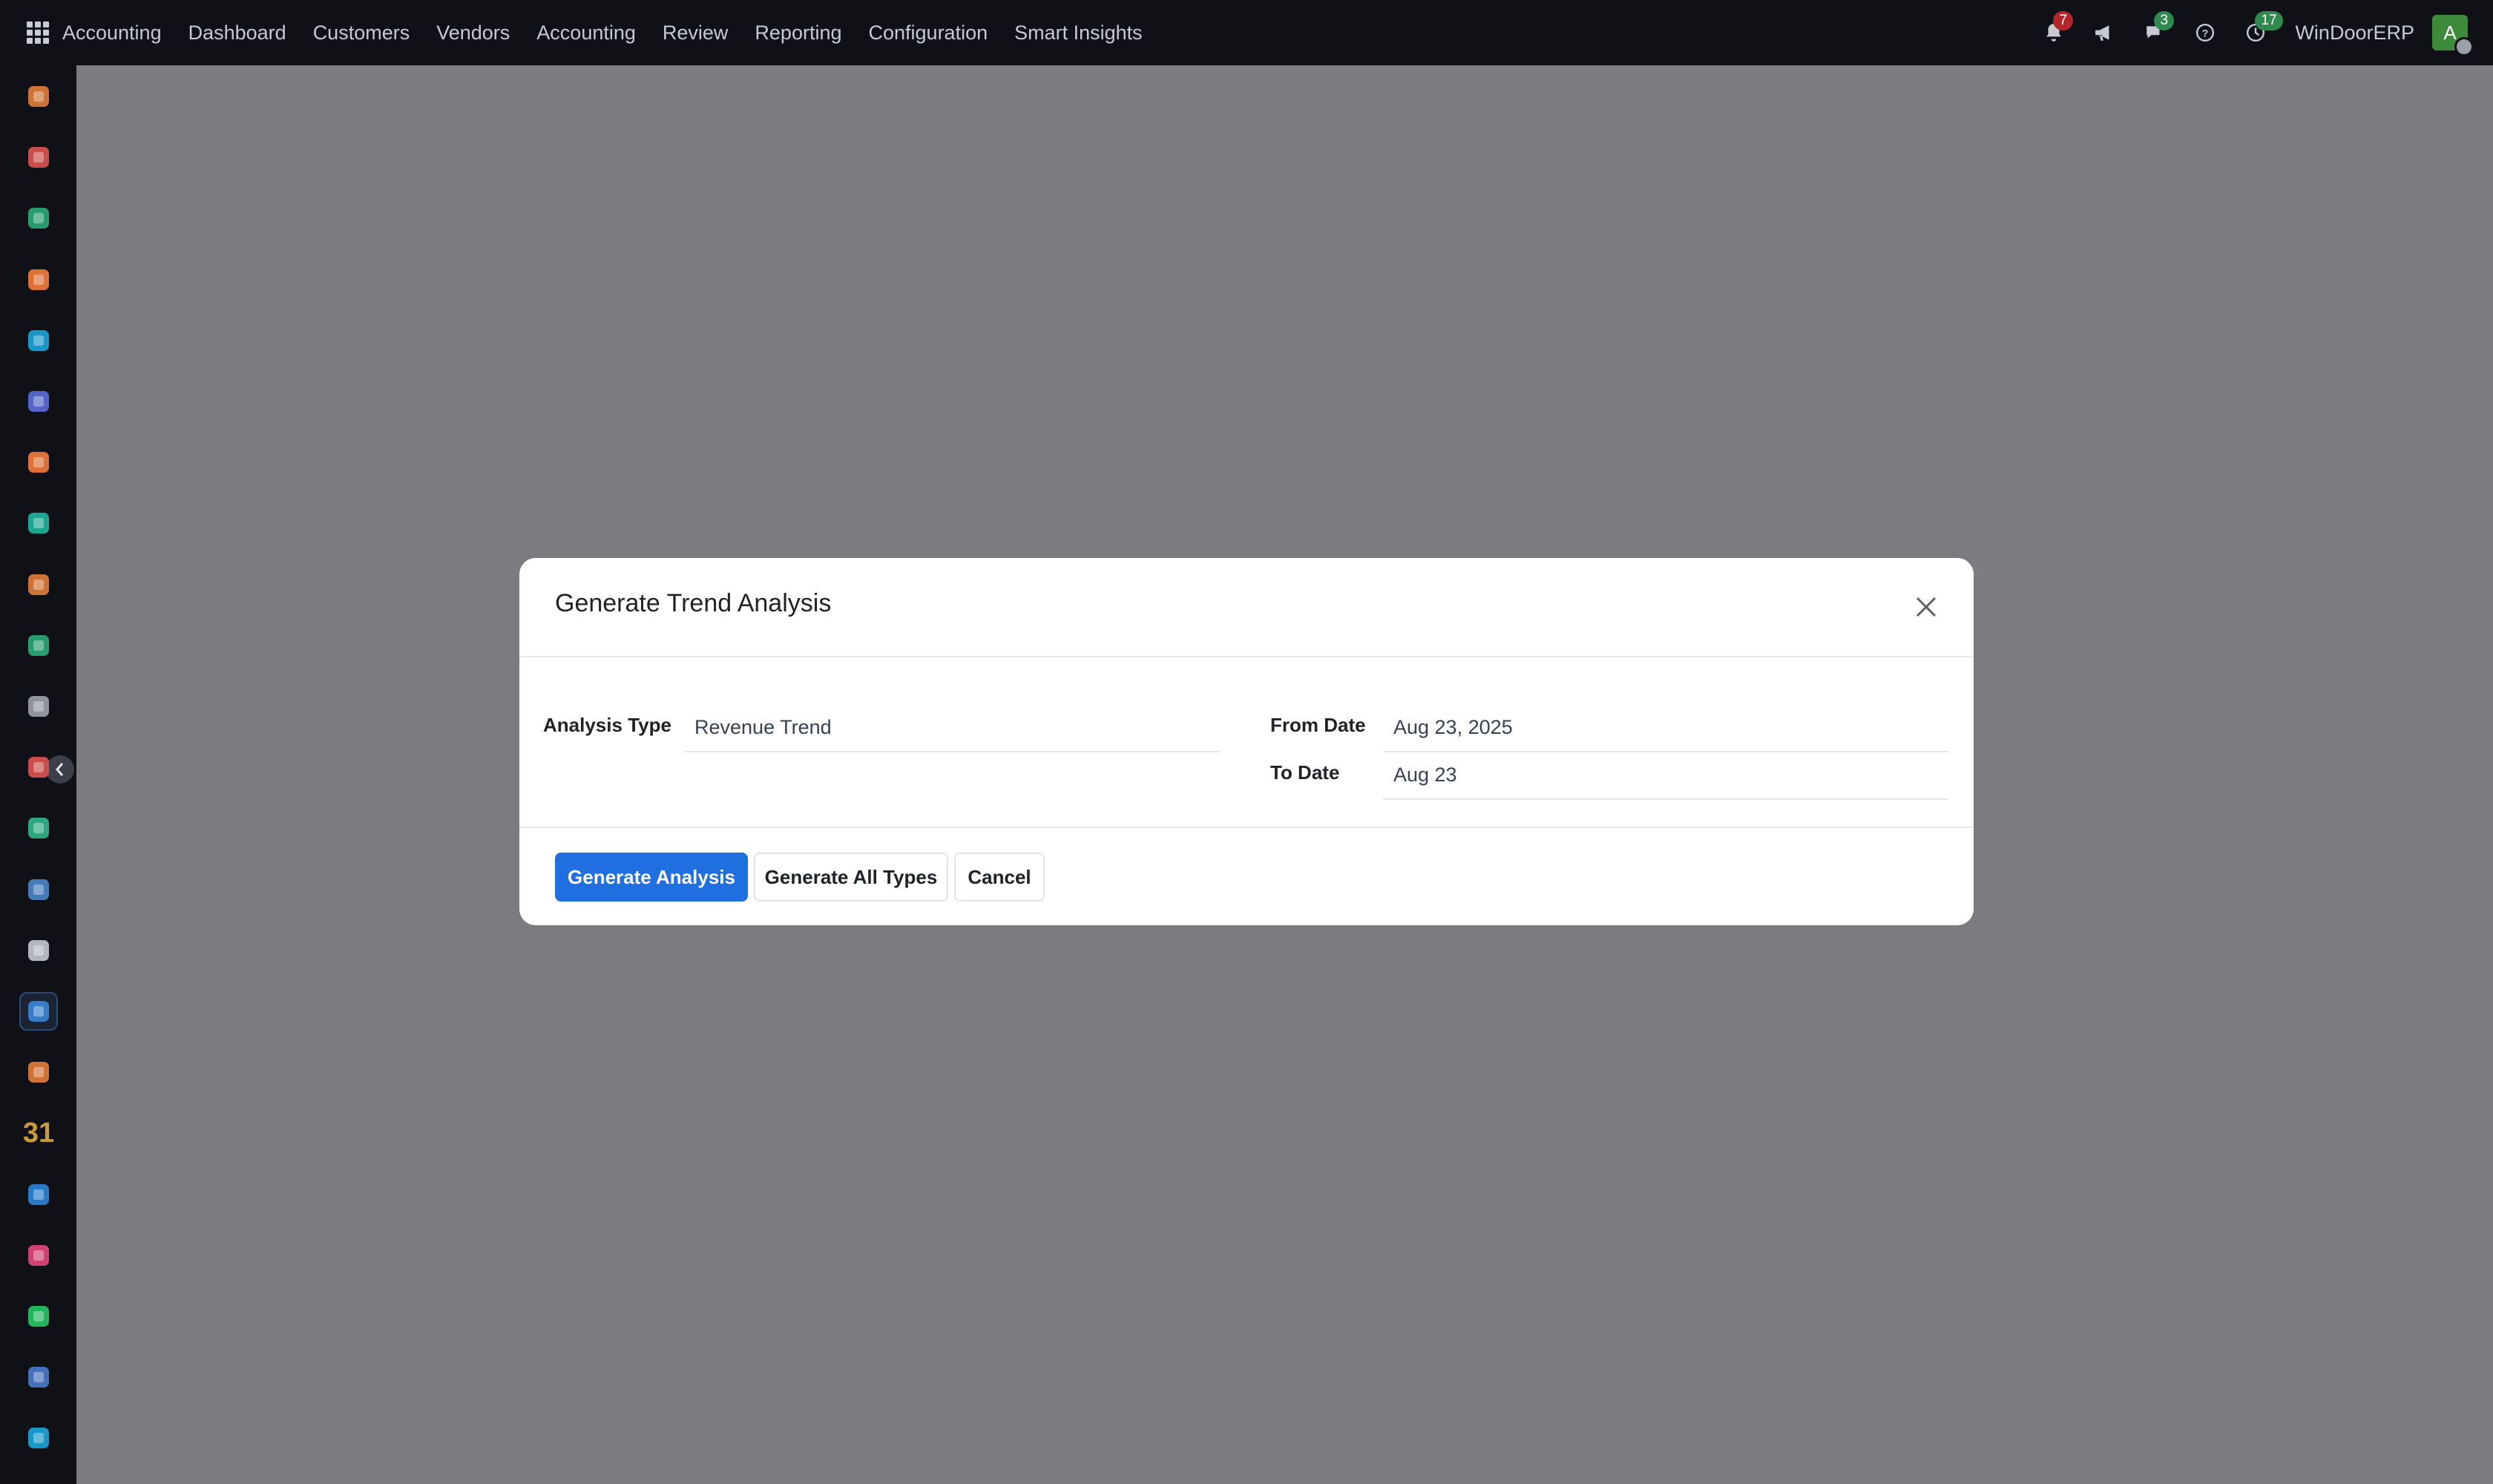 The image size is (2493, 1484). I want to click on sidebar-item-pen-icon, so click(38, 1194).